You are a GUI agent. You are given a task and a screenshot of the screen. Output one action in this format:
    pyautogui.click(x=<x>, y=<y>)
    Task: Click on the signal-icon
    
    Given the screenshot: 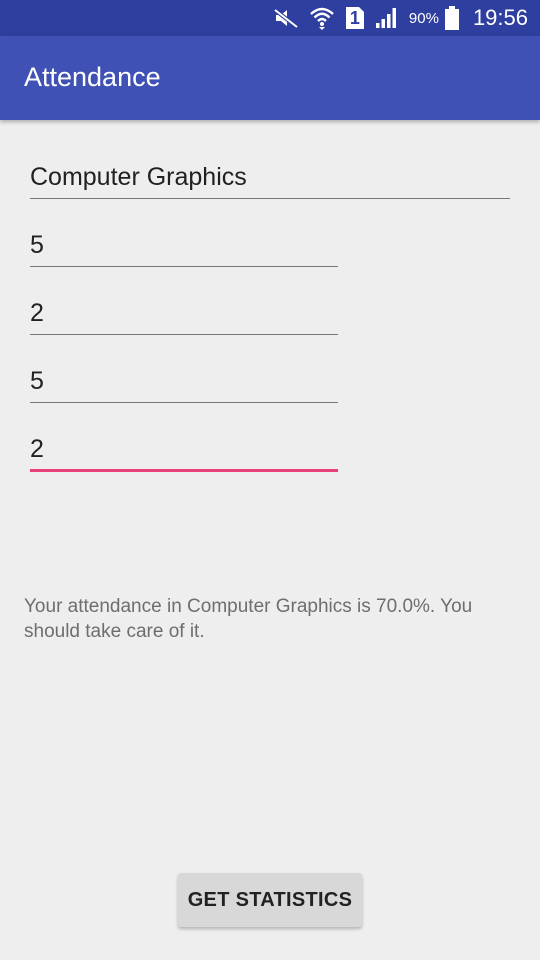 What is the action you would take?
    pyautogui.click(x=387, y=18)
    